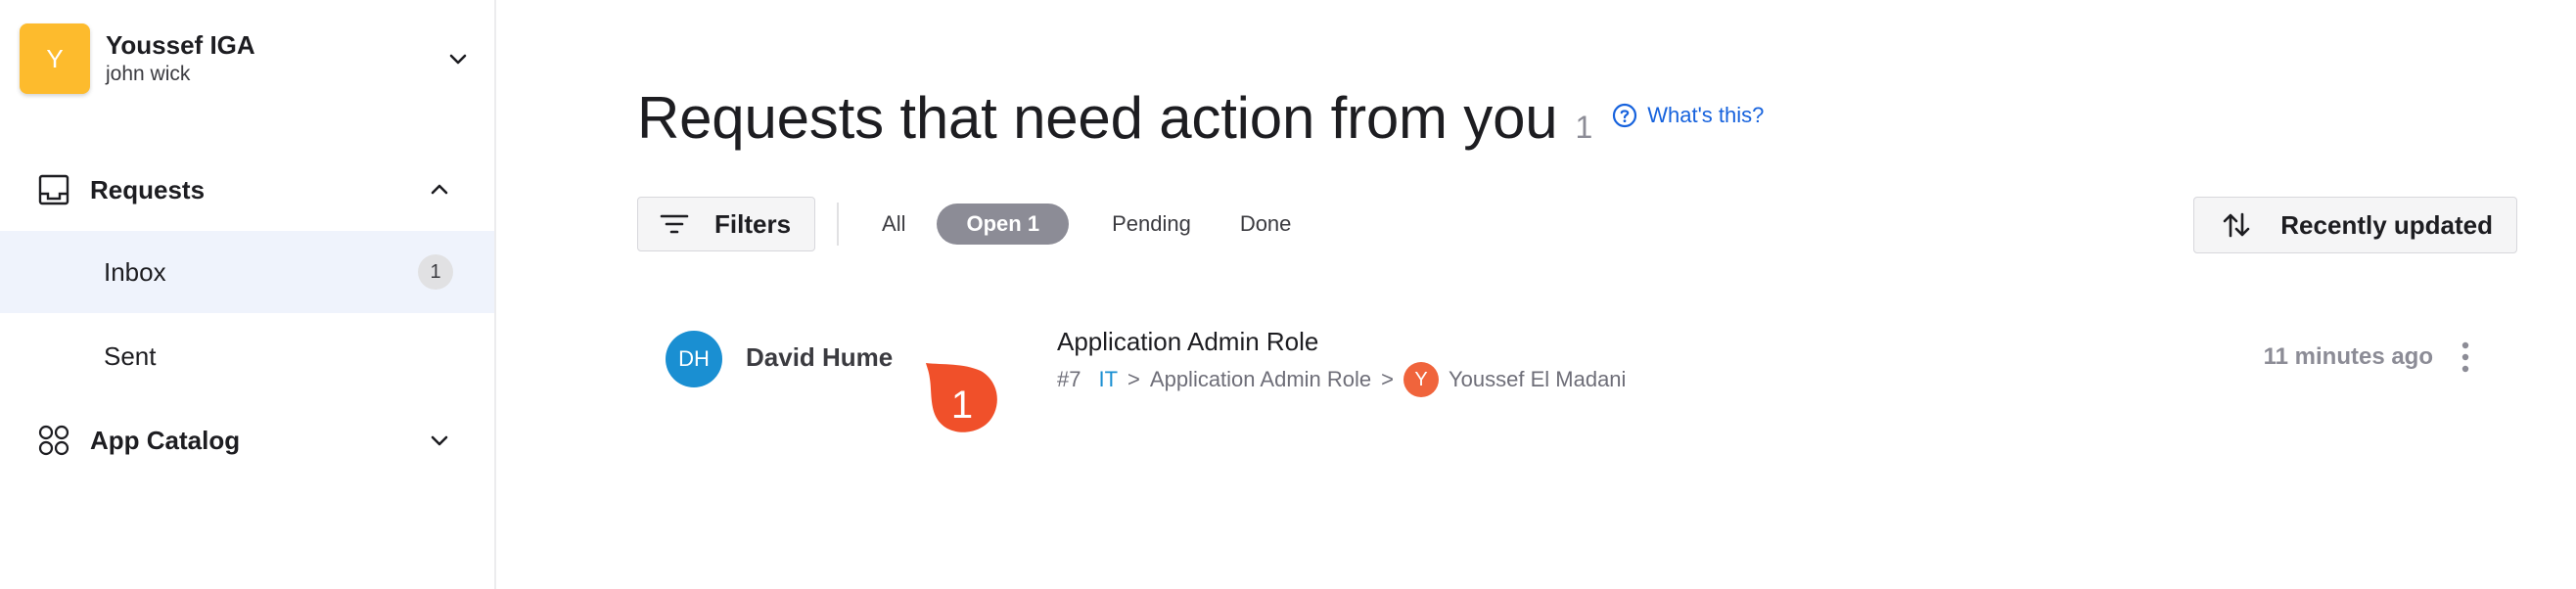 The height and width of the screenshot is (589, 2576). What do you see at coordinates (1097, 118) in the screenshot?
I see `page-title: Requests that need action from you` at bounding box center [1097, 118].